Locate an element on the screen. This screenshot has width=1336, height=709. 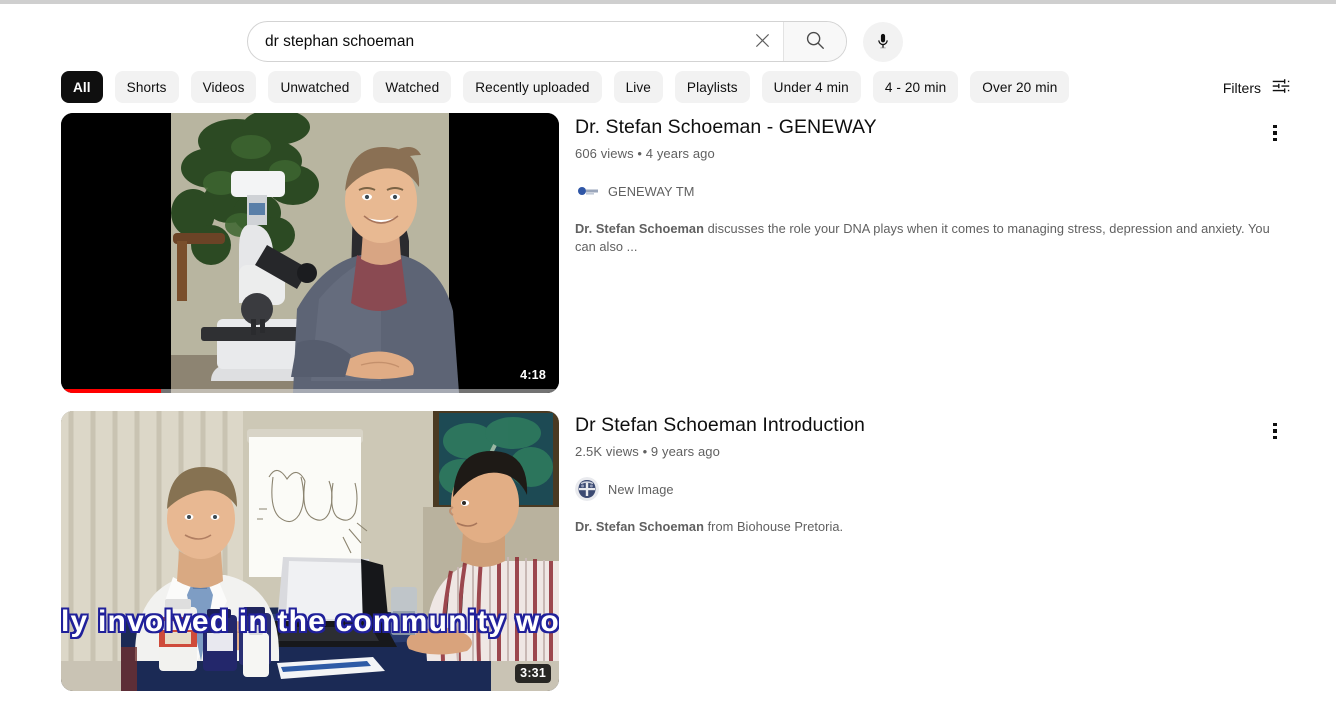
clear-search-button is located at coordinates (762, 41).